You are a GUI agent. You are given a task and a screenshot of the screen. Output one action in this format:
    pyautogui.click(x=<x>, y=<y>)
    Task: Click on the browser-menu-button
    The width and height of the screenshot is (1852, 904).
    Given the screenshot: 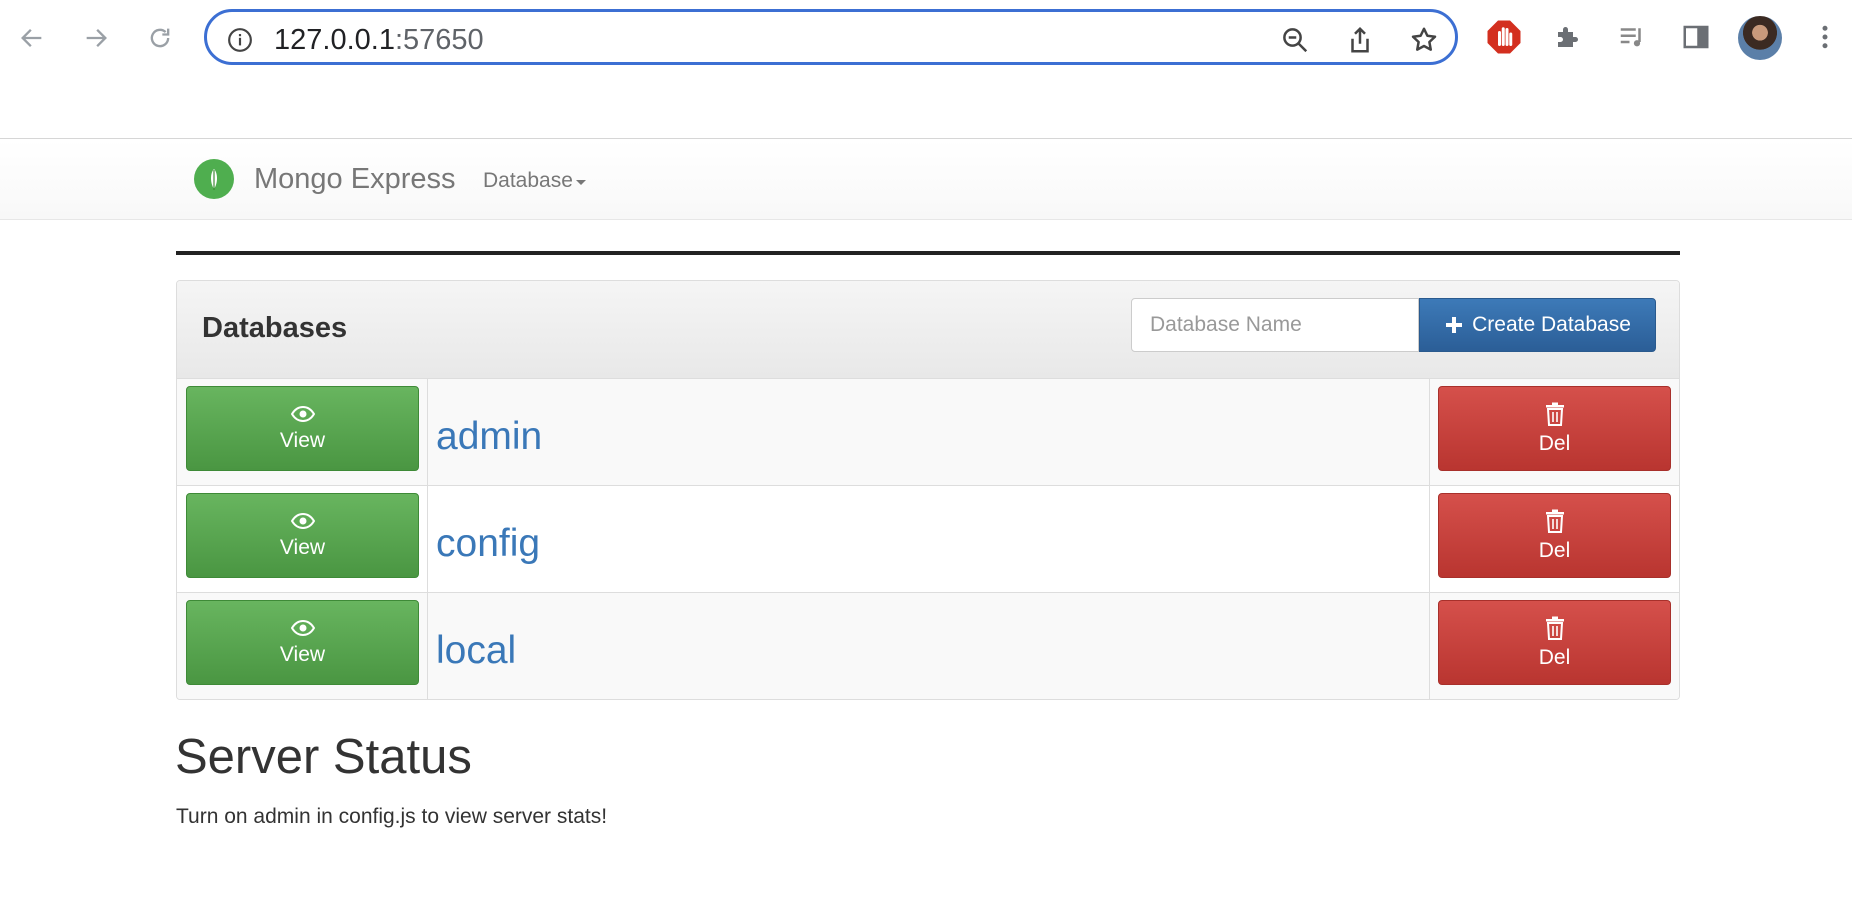 What is the action you would take?
    pyautogui.click(x=1825, y=37)
    